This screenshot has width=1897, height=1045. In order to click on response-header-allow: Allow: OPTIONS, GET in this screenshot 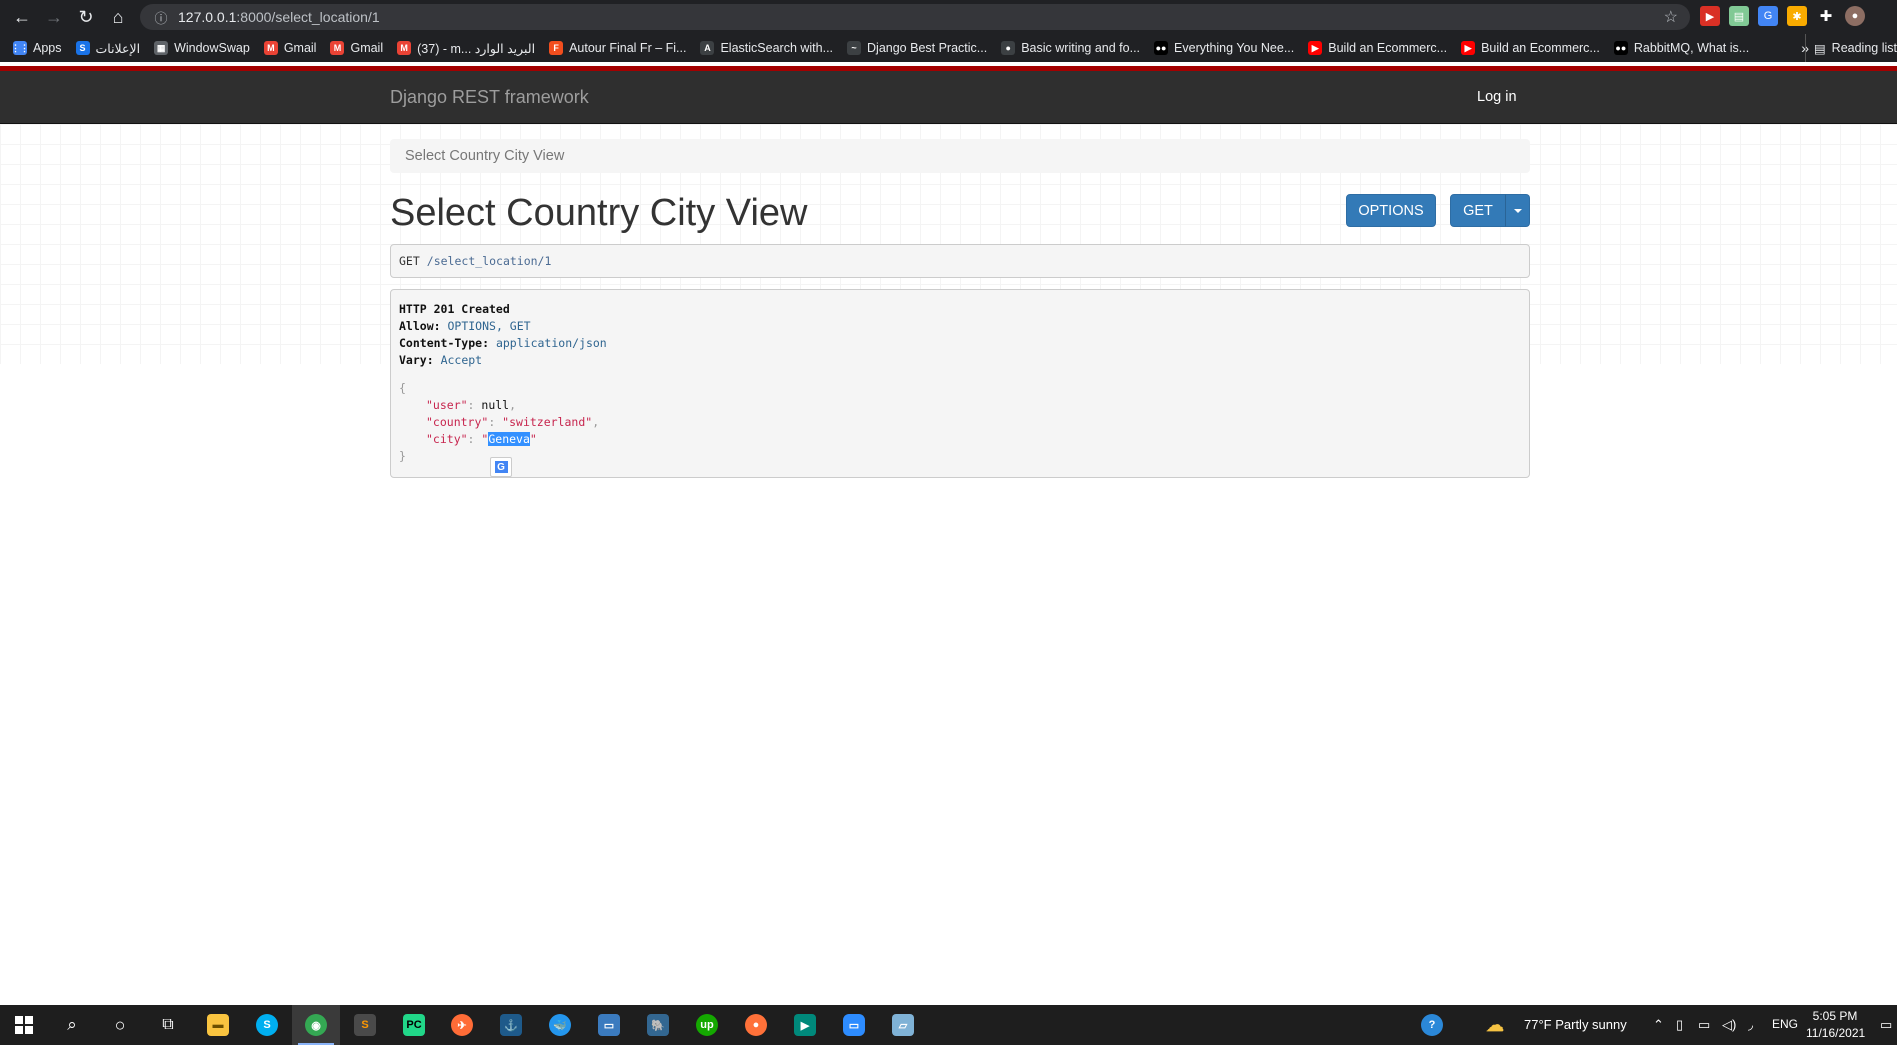, I will do `click(465, 326)`.